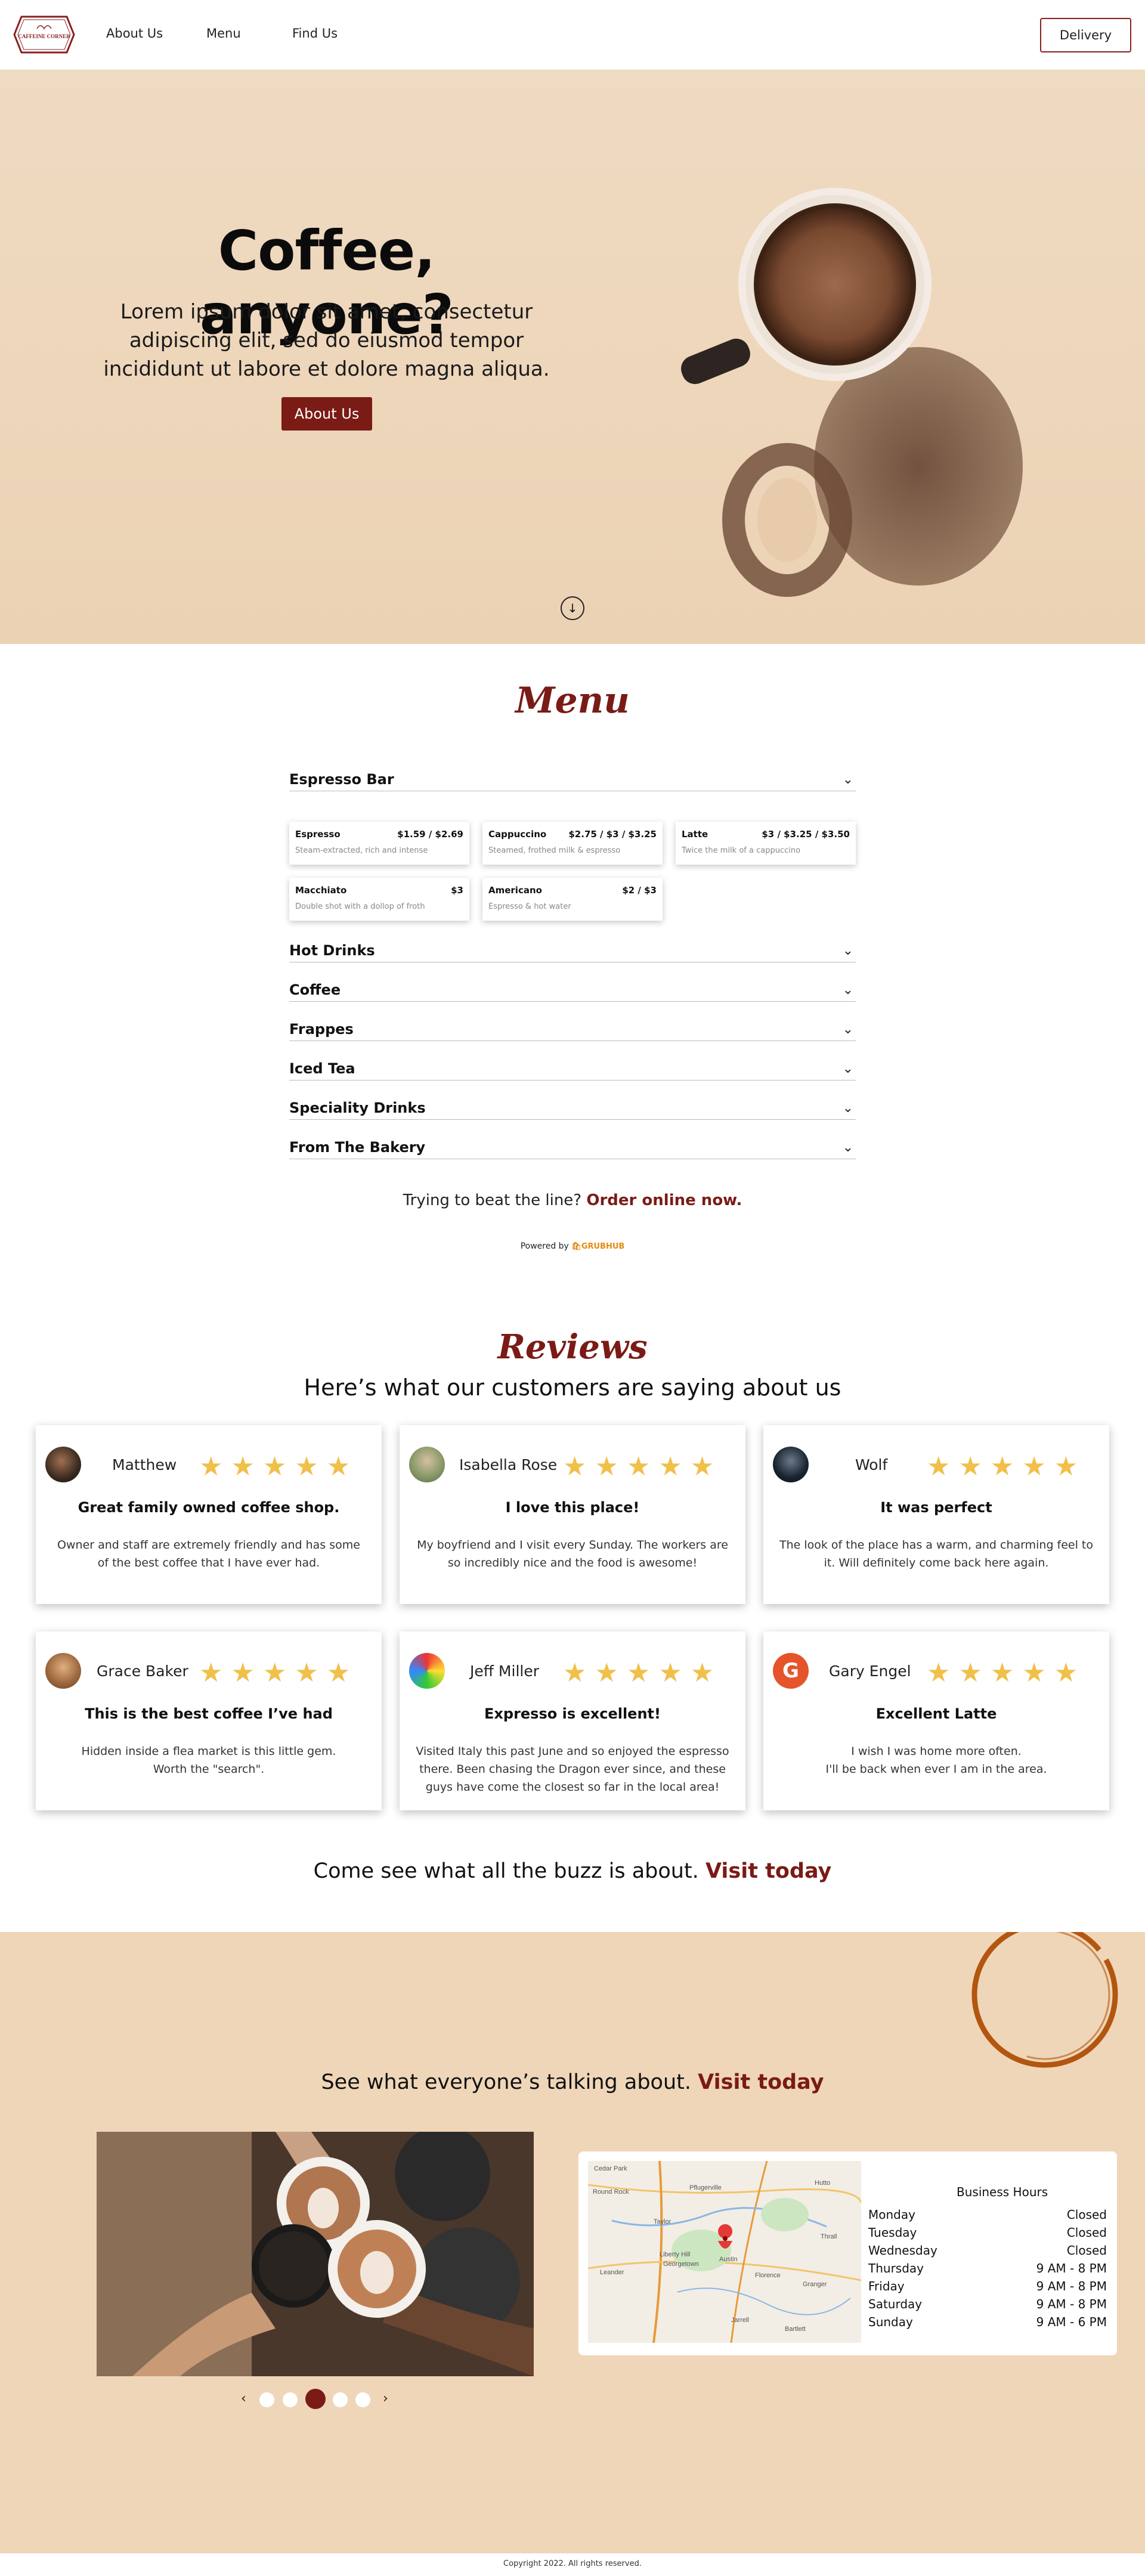  Describe the element at coordinates (572, 608) in the screenshot. I see `arrow-down-circle-icon: ↓` at that location.